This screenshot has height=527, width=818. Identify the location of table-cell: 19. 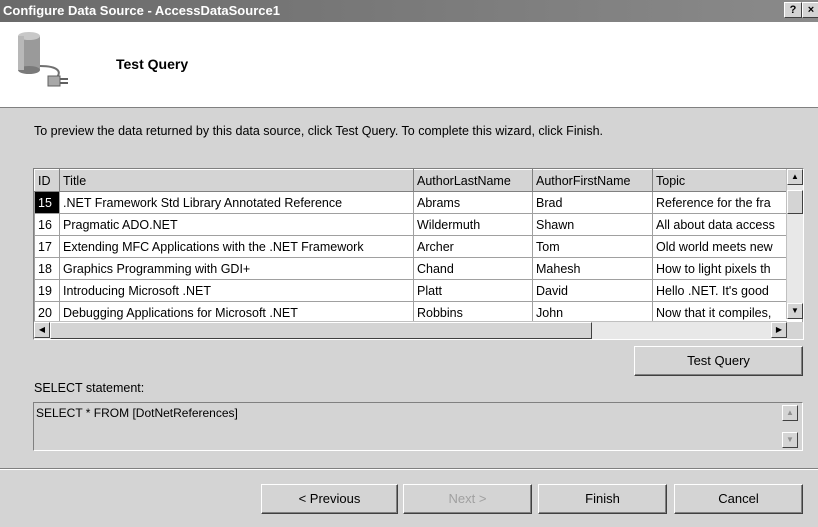
(47, 290).